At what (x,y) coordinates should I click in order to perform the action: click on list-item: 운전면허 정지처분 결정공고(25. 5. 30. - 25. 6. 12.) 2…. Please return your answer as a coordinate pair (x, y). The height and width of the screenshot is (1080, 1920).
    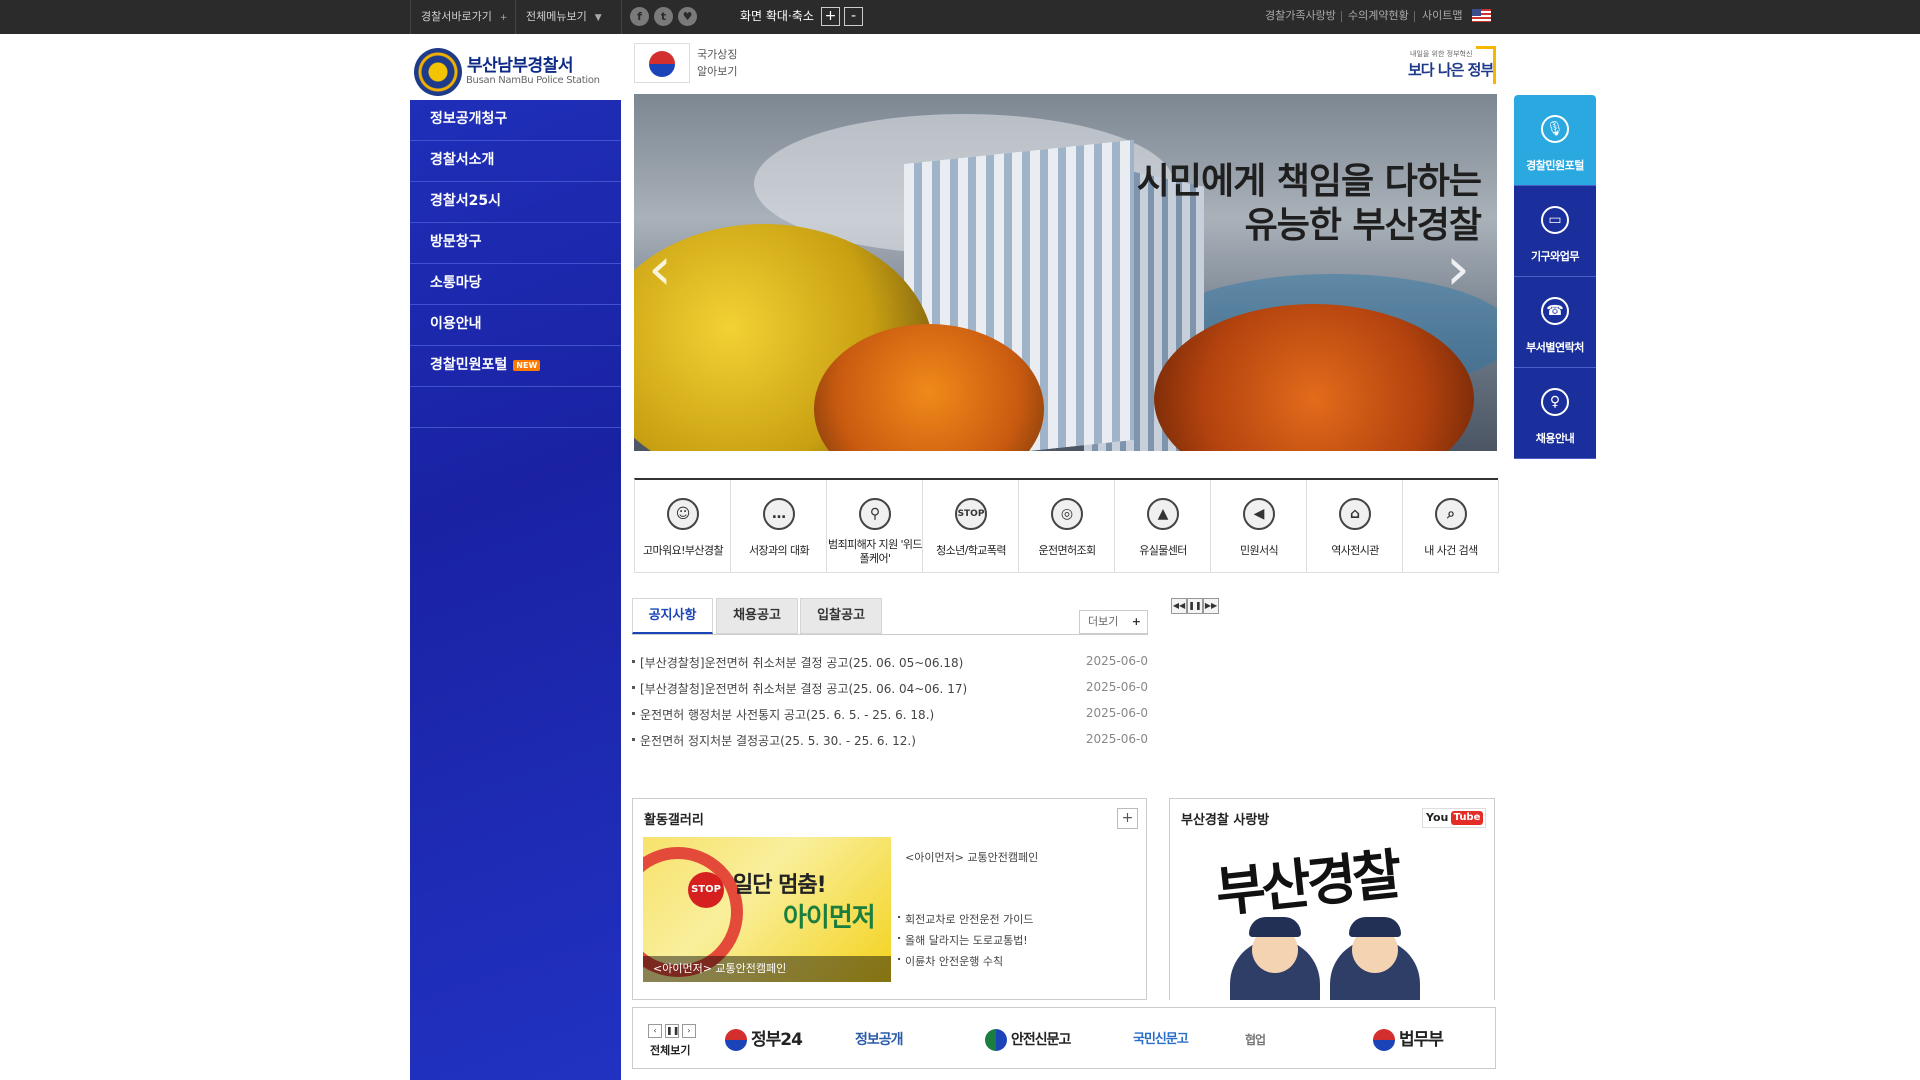
    Looking at the image, I should click on (890, 740).